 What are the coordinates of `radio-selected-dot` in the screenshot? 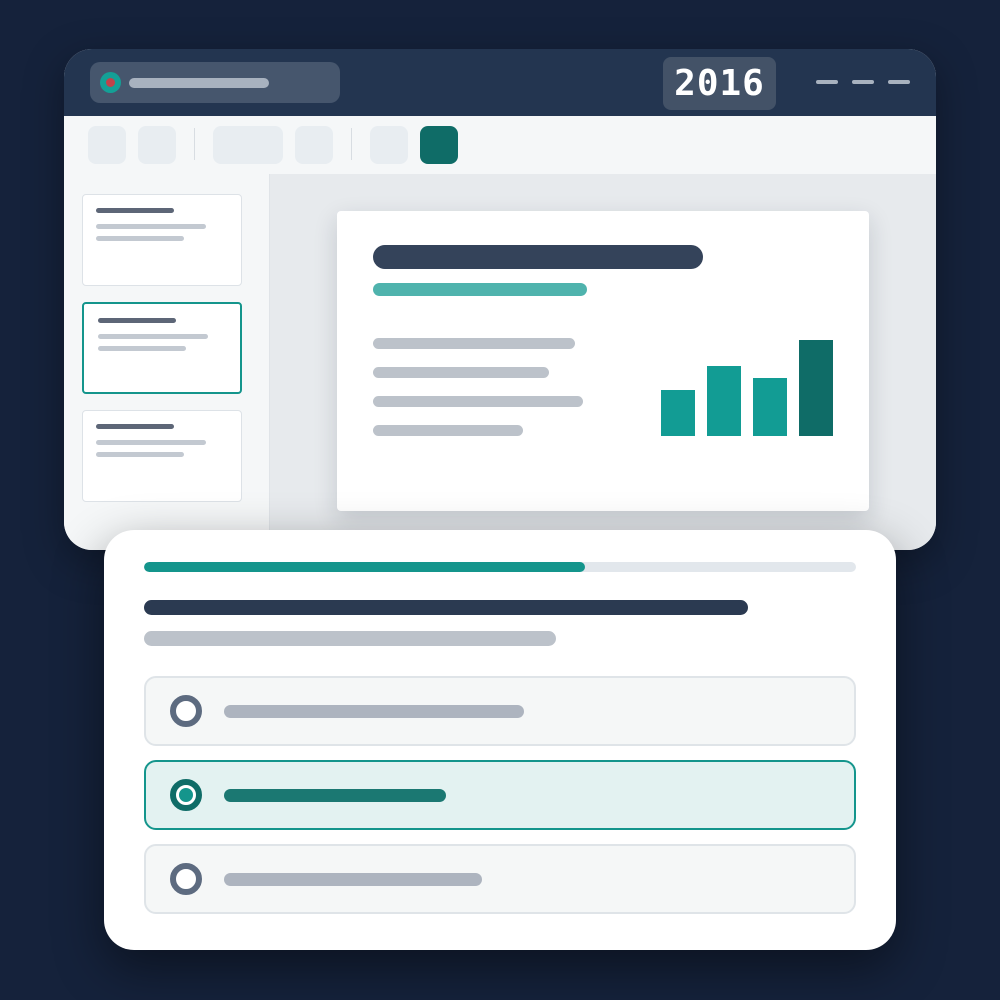 It's located at (186, 795).